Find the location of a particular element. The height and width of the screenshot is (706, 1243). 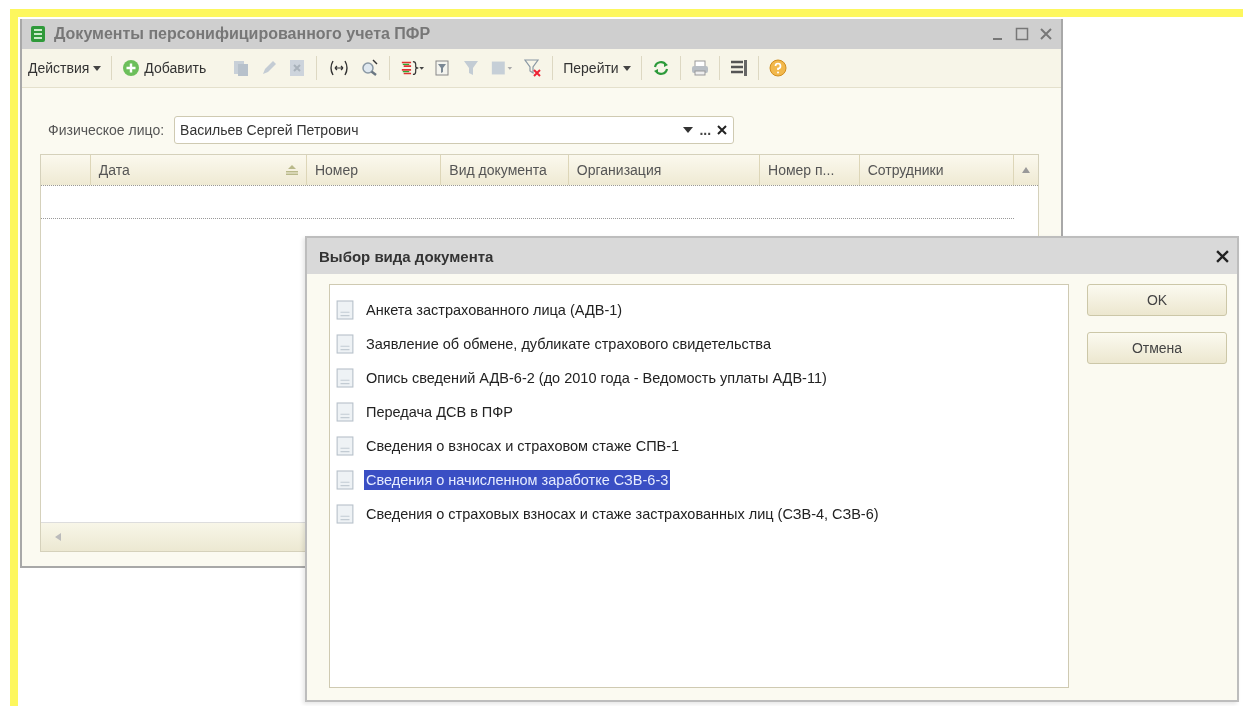

list-item: Заявление об обмене, дубликате страхового свидетельства is located at coordinates (568, 344).